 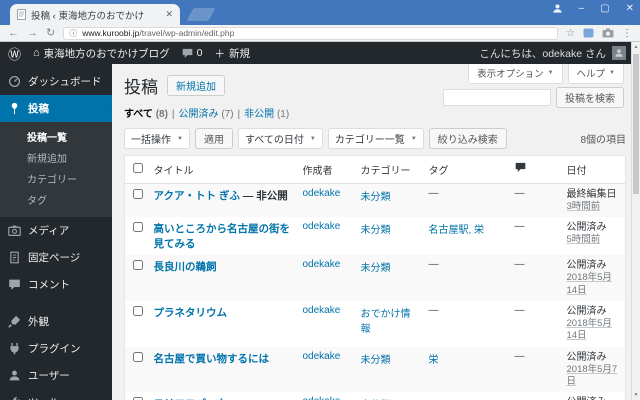 I want to click on bookmark-star-icon: ☆, so click(x=570, y=33).